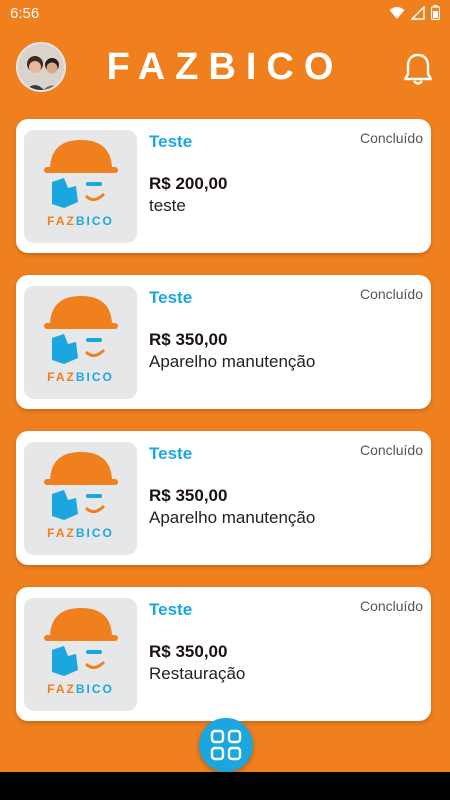 This screenshot has width=450, height=800. Describe the element at coordinates (167, 205) in the screenshot. I see `card-description: teste` at that location.